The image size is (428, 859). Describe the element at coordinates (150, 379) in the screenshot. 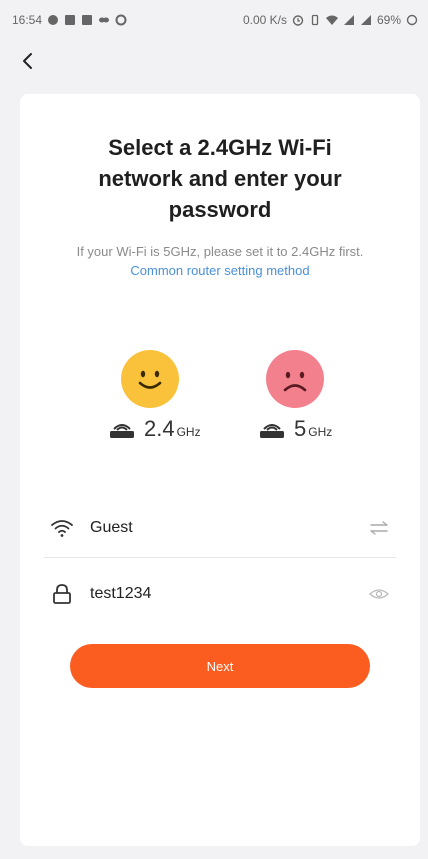

I see `smile-face-icon` at that location.